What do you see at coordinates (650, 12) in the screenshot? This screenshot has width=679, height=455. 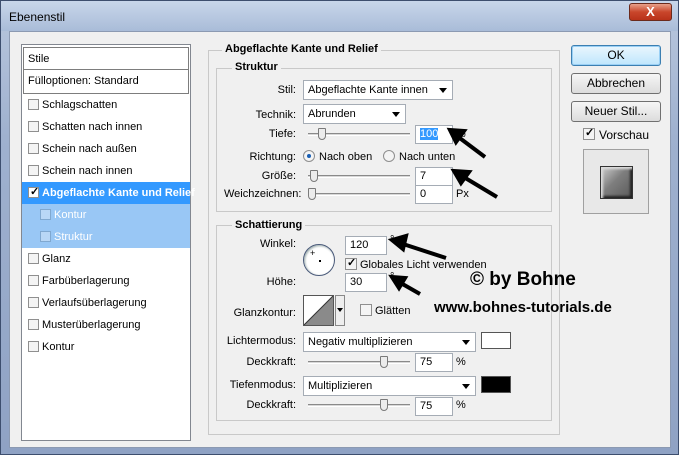 I see `close-button: X` at bounding box center [650, 12].